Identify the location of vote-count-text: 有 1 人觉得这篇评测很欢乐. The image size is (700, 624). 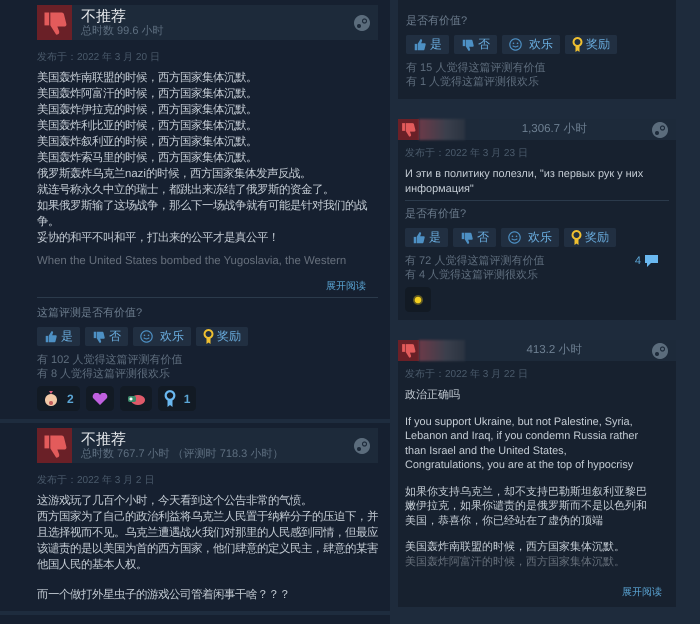
(473, 82).